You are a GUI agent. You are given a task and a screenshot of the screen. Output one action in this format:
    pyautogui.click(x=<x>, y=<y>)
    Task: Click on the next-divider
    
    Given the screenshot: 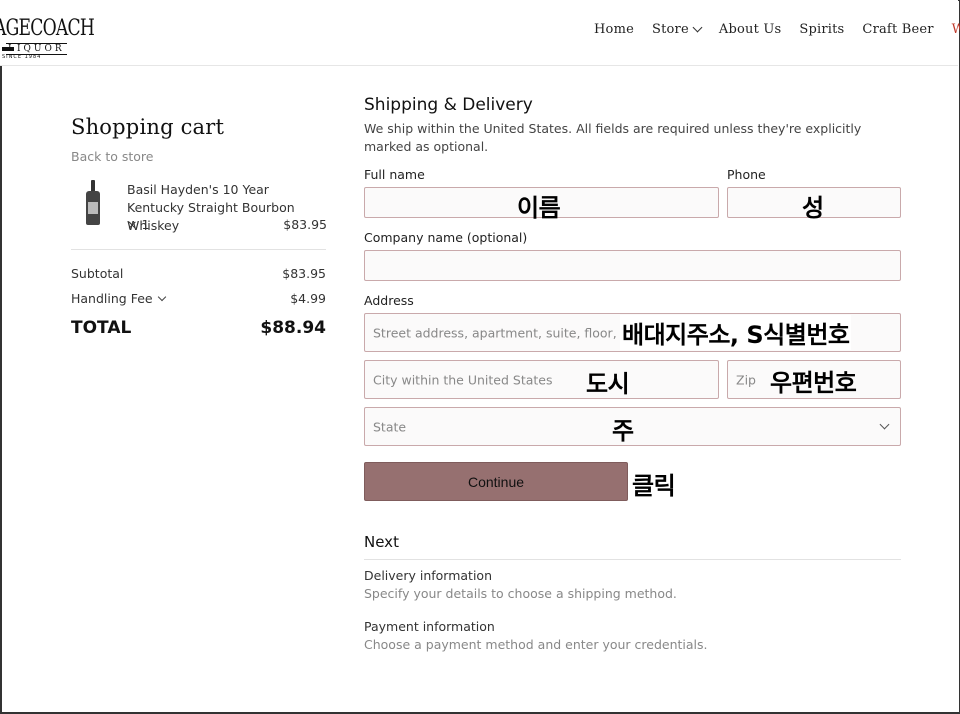 What is the action you would take?
    pyautogui.click(x=632, y=559)
    